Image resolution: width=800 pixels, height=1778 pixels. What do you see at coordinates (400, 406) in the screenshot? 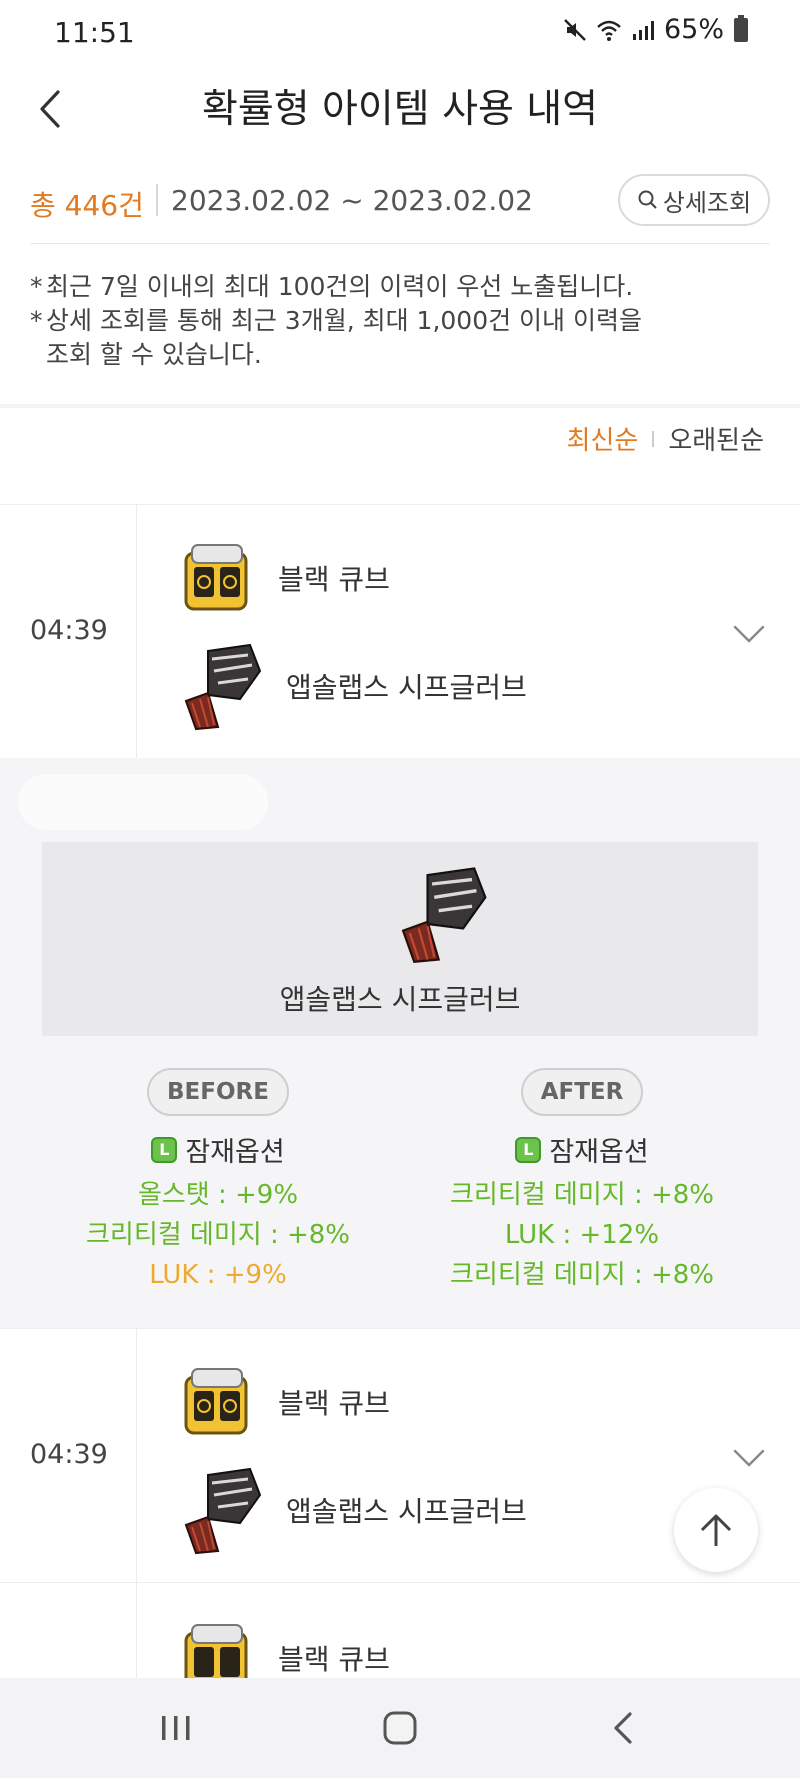
I see `section-divider` at bounding box center [400, 406].